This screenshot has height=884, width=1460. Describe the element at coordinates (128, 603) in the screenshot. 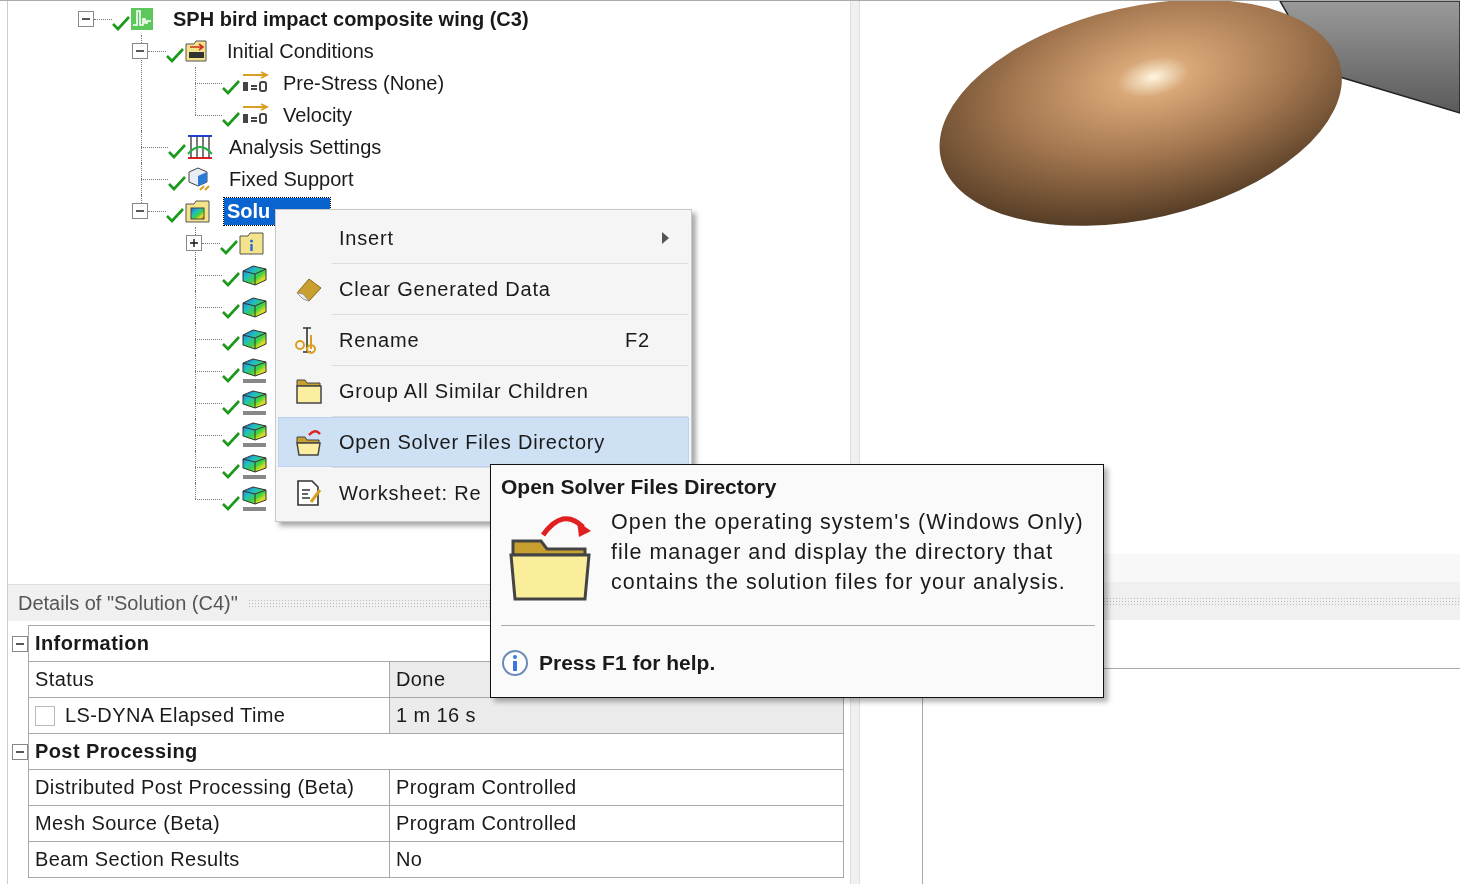

I see `panel-title: Details of "Solution (C4)"` at that location.